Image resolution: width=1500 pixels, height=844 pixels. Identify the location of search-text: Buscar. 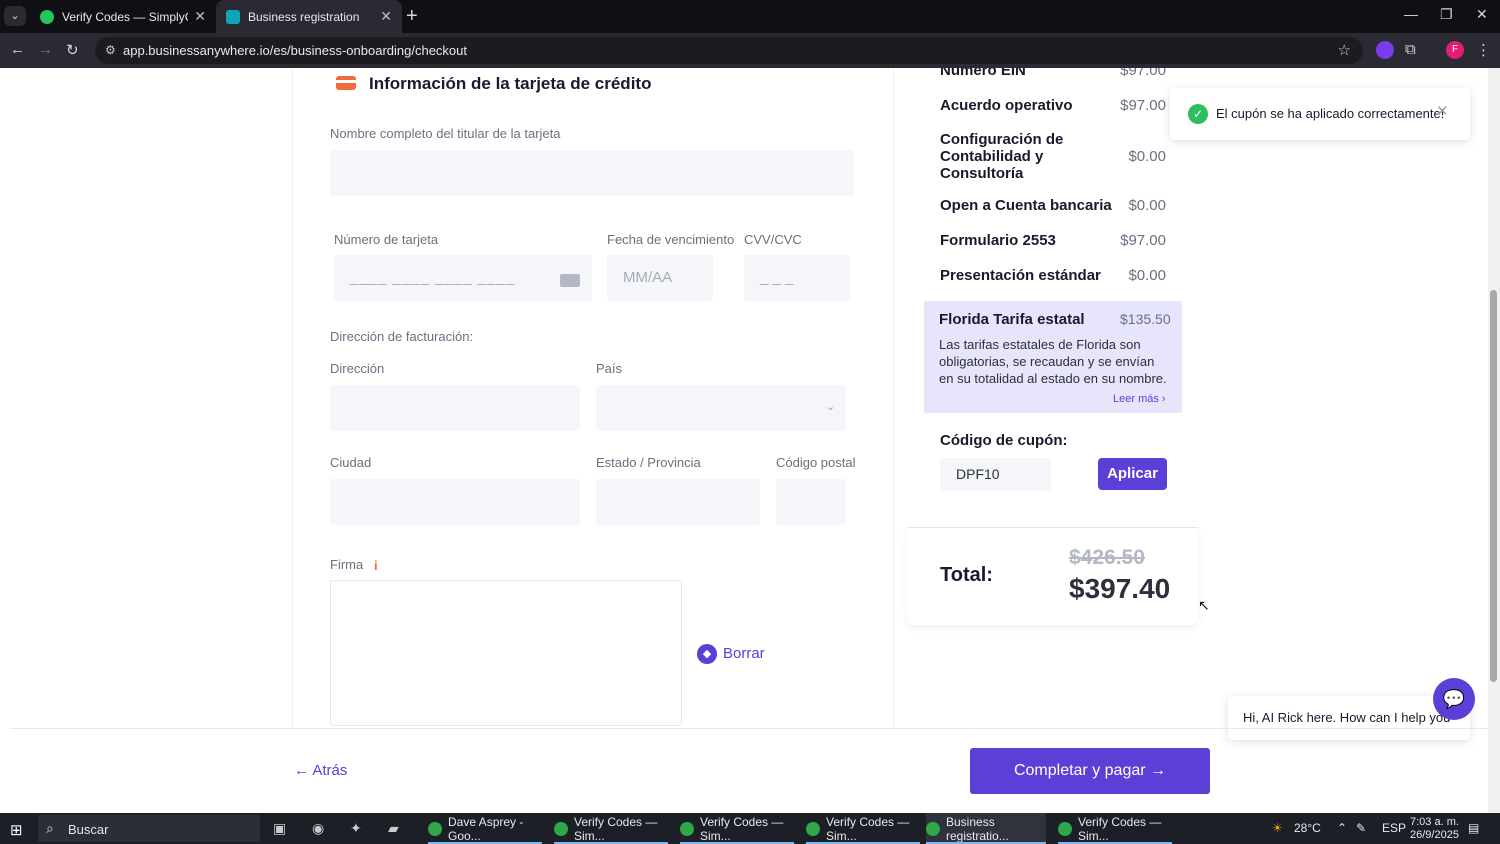
(88, 829).